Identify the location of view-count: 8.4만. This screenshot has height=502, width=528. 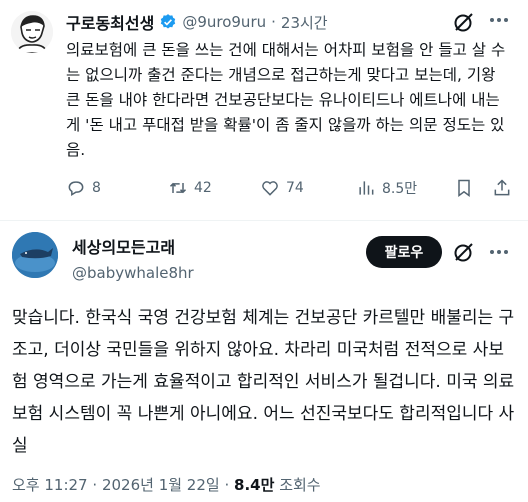
(254, 485).